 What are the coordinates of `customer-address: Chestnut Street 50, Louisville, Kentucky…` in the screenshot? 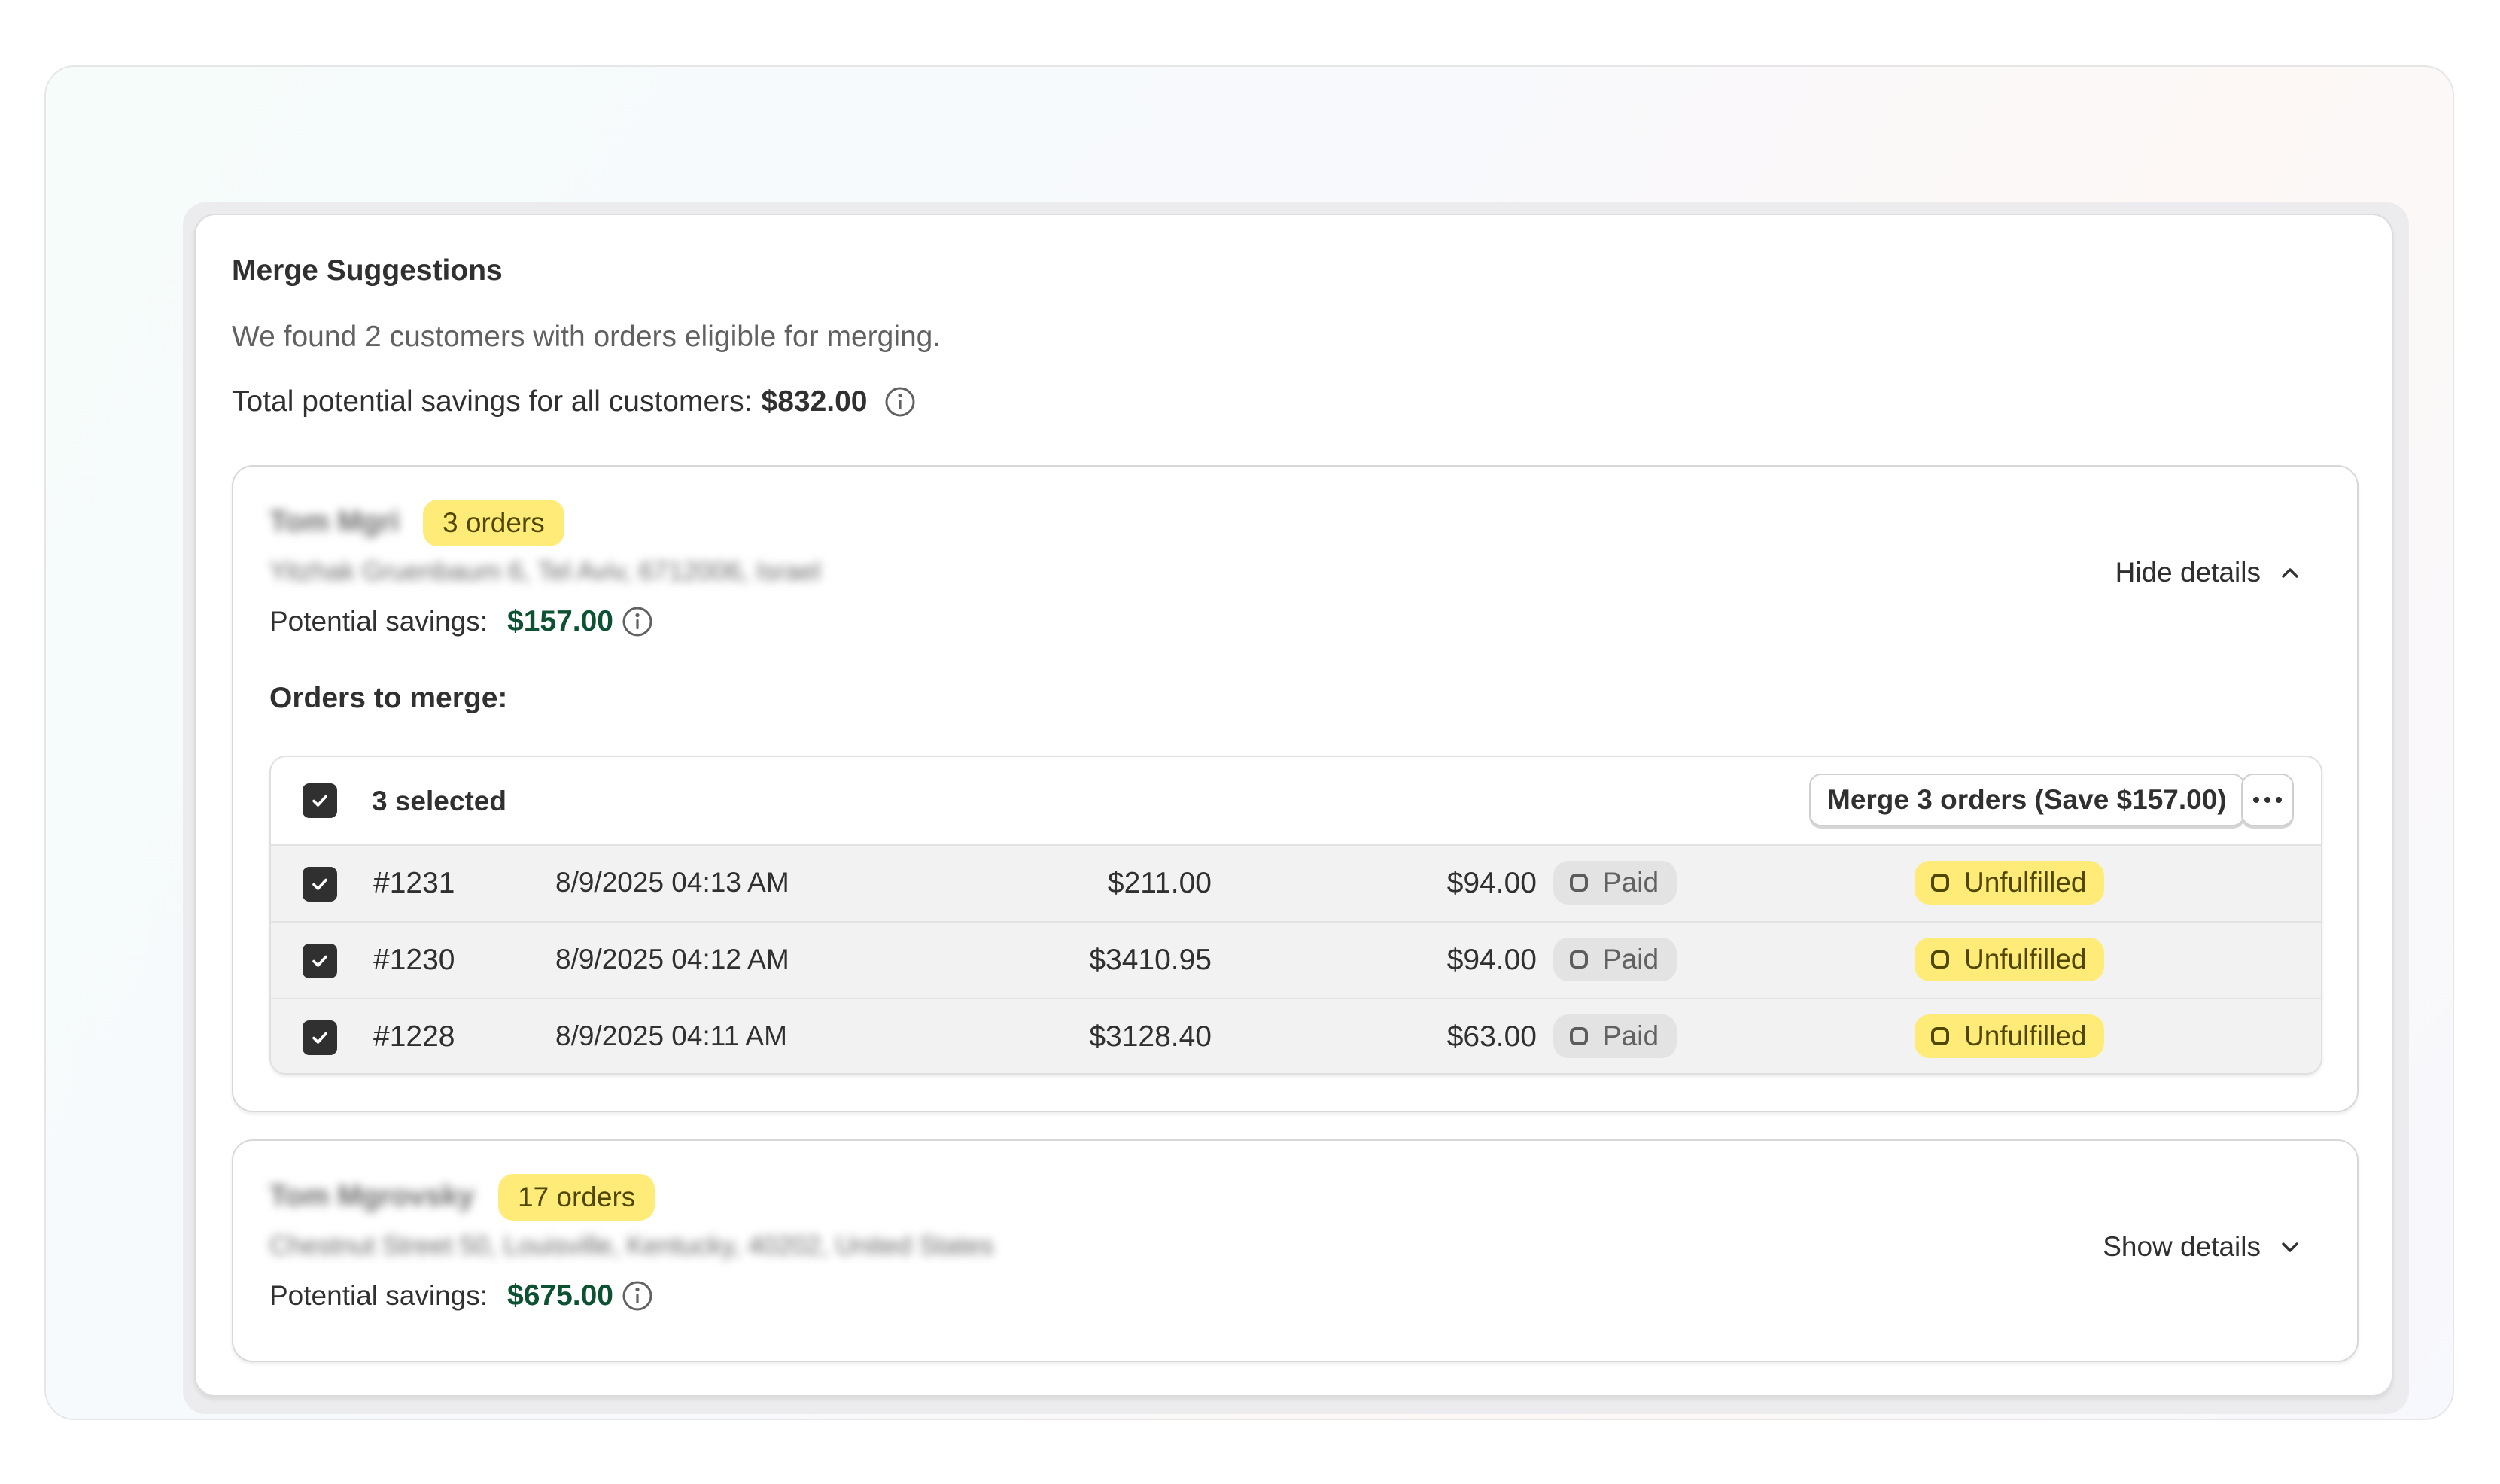 It's located at (631, 1245).